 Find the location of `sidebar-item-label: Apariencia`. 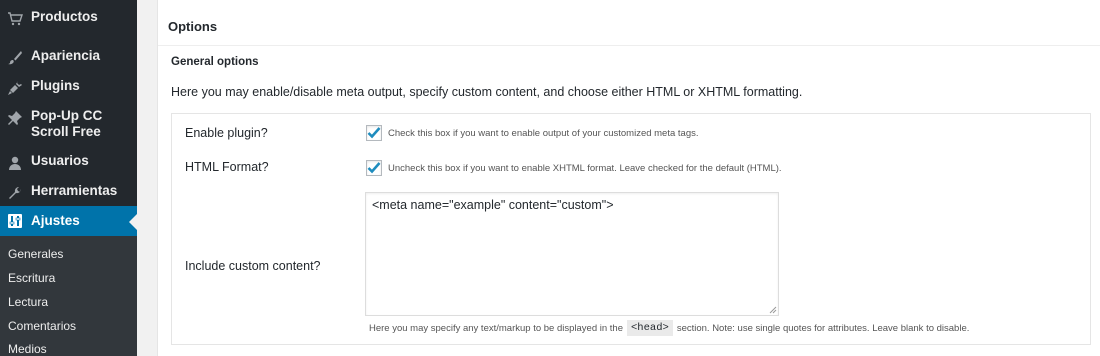

sidebar-item-label: Apariencia is located at coordinates (66, 55).